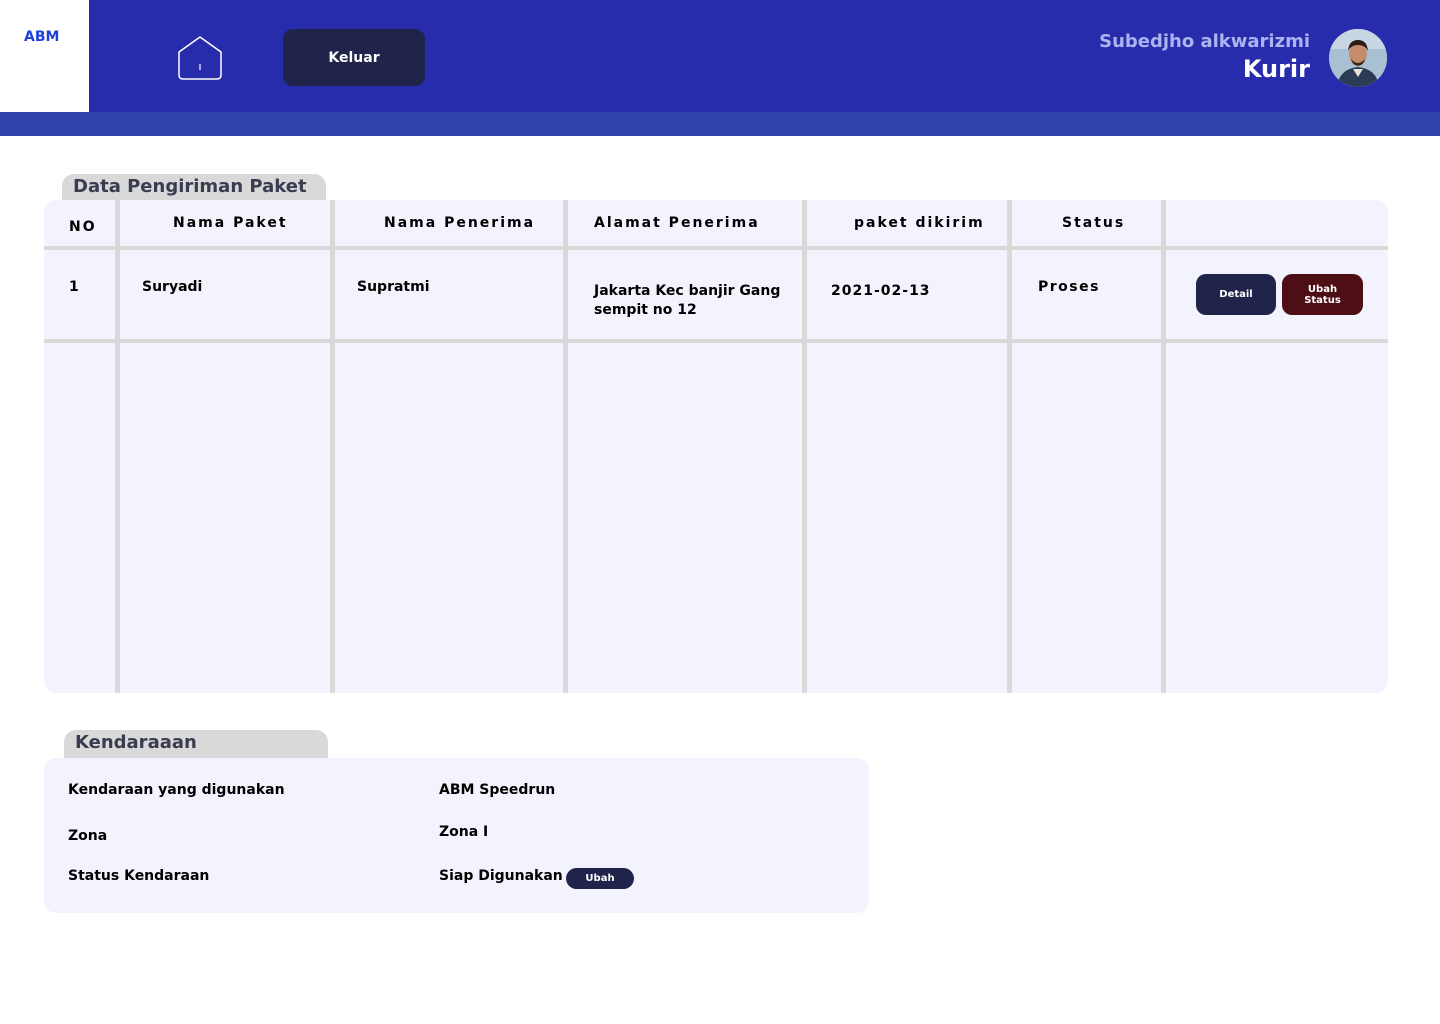 Image resolution: width=1440 pixels, height=1024 pixels. I want to click on brand-logo: ABM, so click(42, 37).